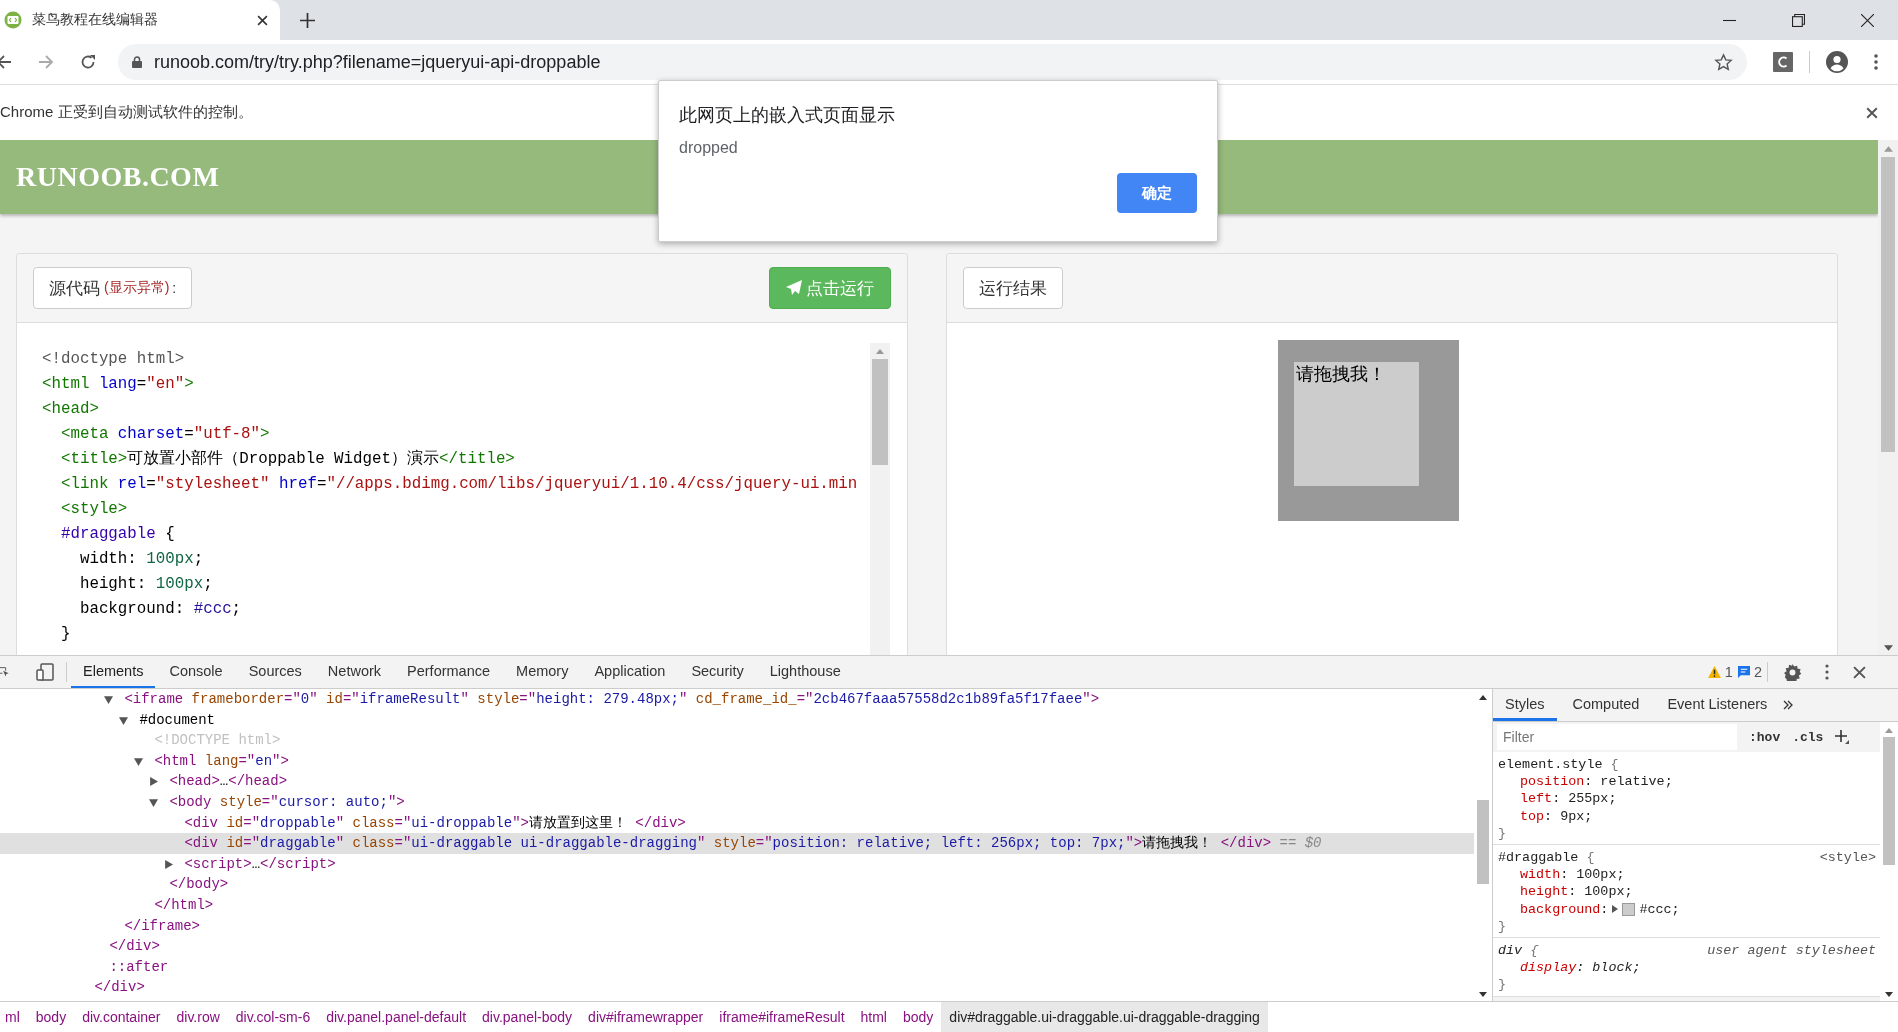  Describe the element at coordinates (140, 20) in the screenshot. I see `browser-tab: 菜鸟教程在线编辑器` at that location.